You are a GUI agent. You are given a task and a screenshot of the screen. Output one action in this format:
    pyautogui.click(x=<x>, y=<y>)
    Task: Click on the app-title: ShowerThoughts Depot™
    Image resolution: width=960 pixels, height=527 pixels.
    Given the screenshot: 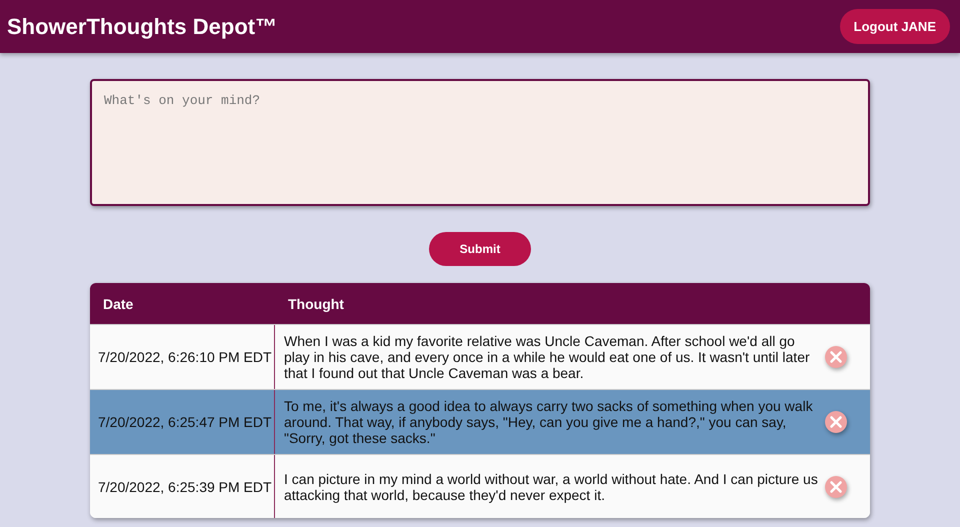 What is the action you would take?
    pyautogui.click(x=142, y=27)
    